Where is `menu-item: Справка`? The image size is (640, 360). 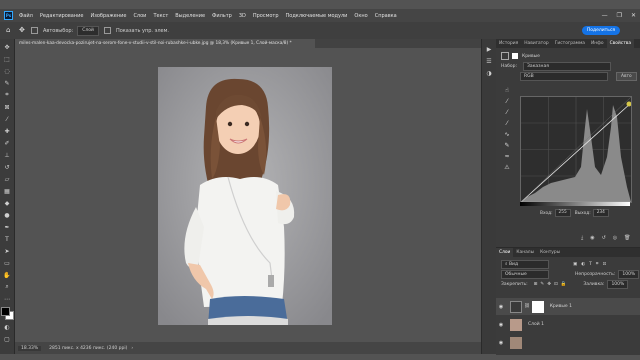
menu-item: Справка is located at coordinates (386, 16).